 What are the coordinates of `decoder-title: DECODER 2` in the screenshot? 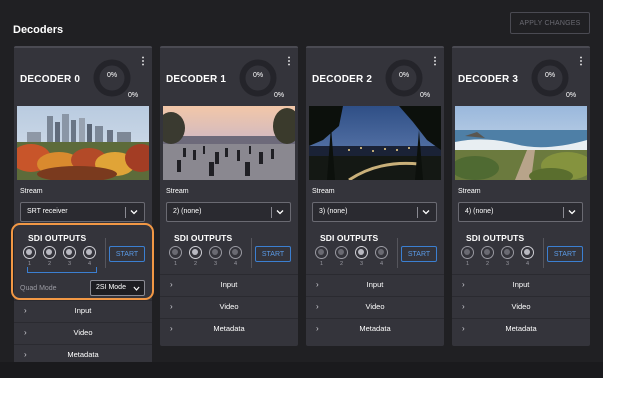 It's located at (342, 79).